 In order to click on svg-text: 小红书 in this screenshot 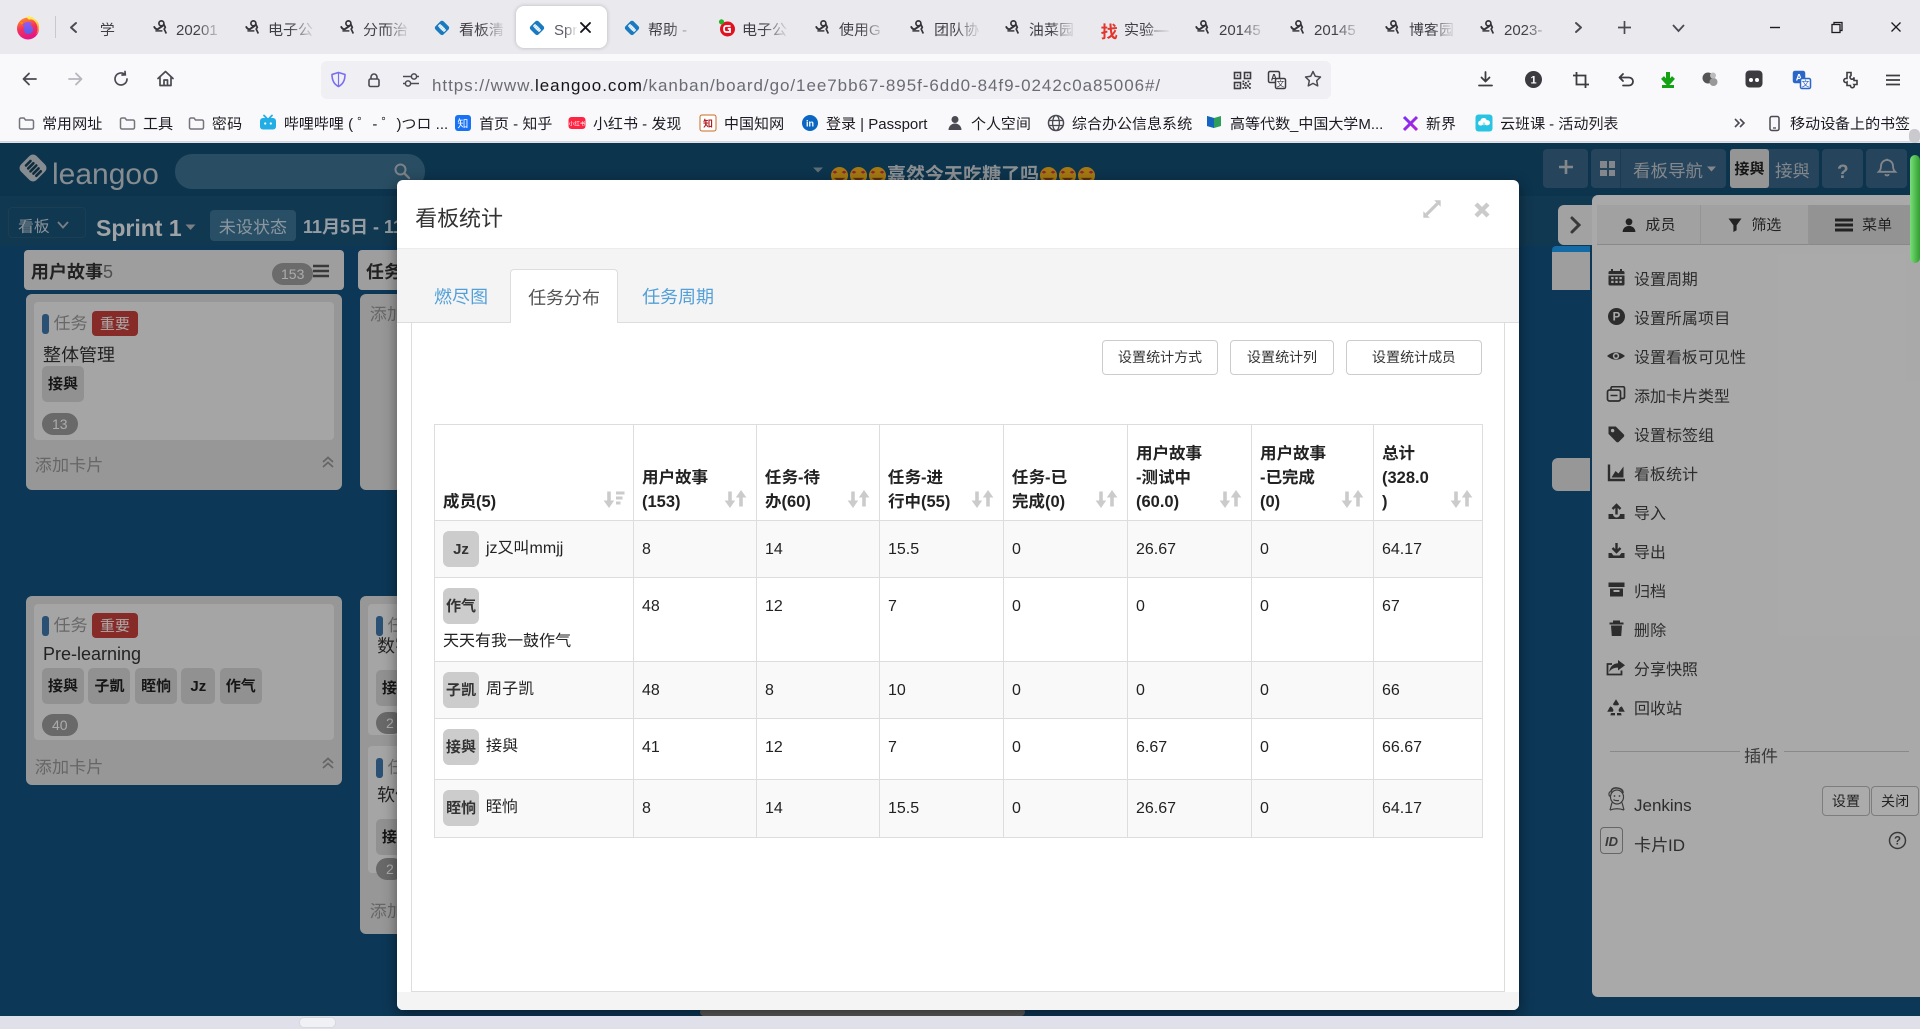, I will do `click(577, 124)`.